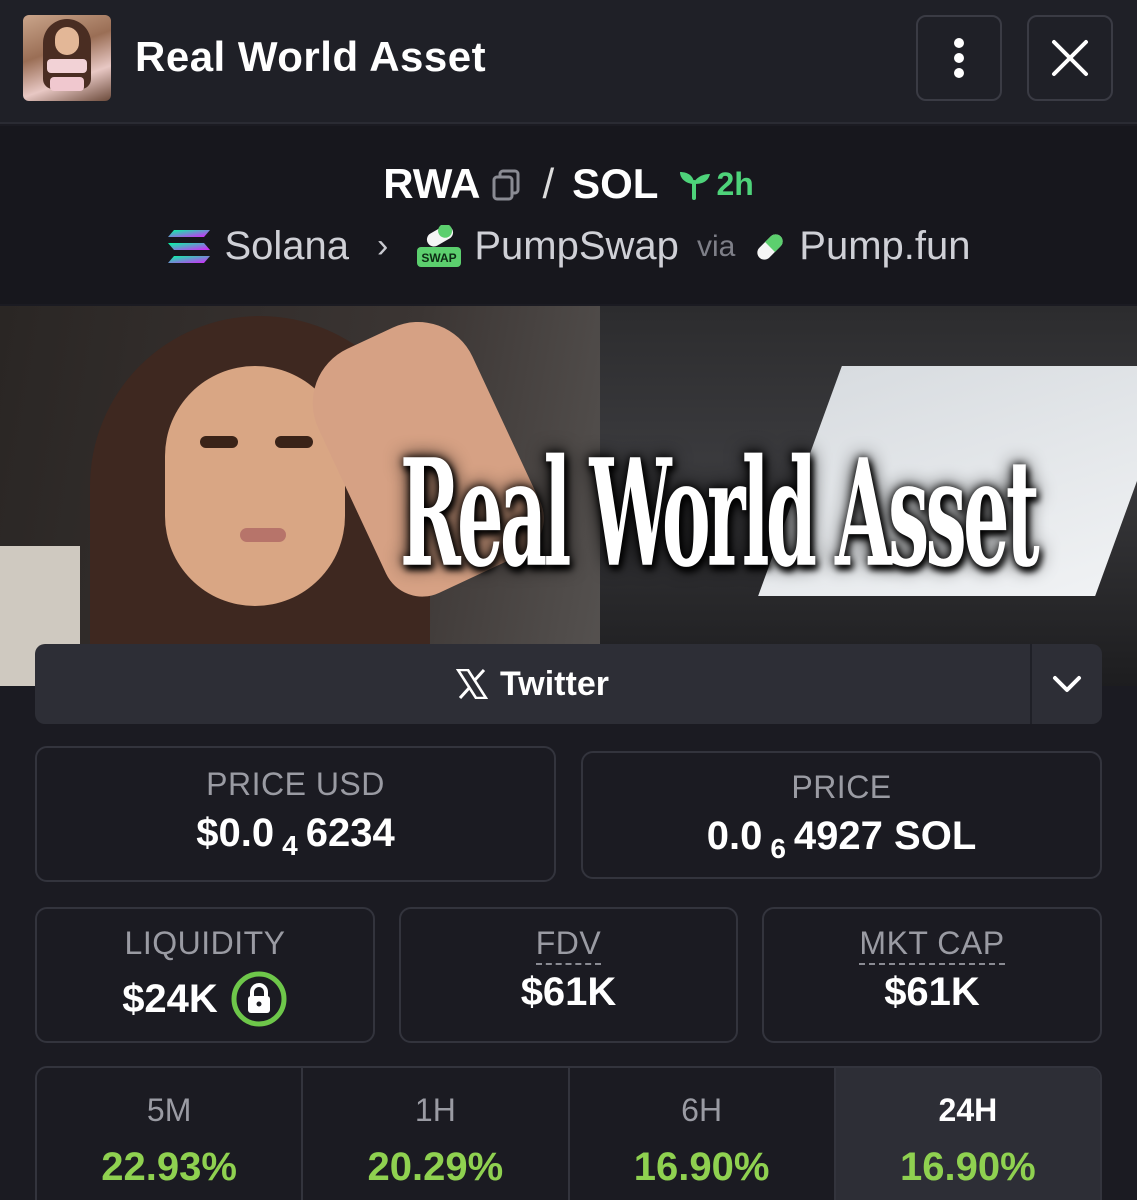 The height and width of the screenshot is (1200, 1137). I want to click on banner-title-text: Real World Asset, so click(720, 513).